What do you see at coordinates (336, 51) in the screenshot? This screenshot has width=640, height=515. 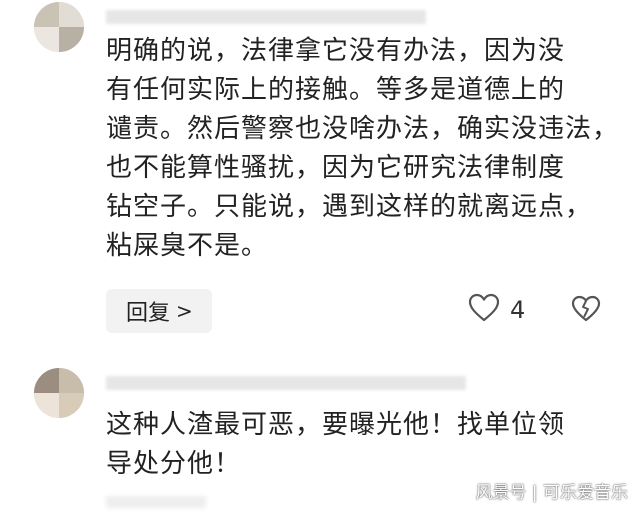 I see `text-line: 明确的说，法律拿它没有办法，因为没` at bounding box center [336, 51].